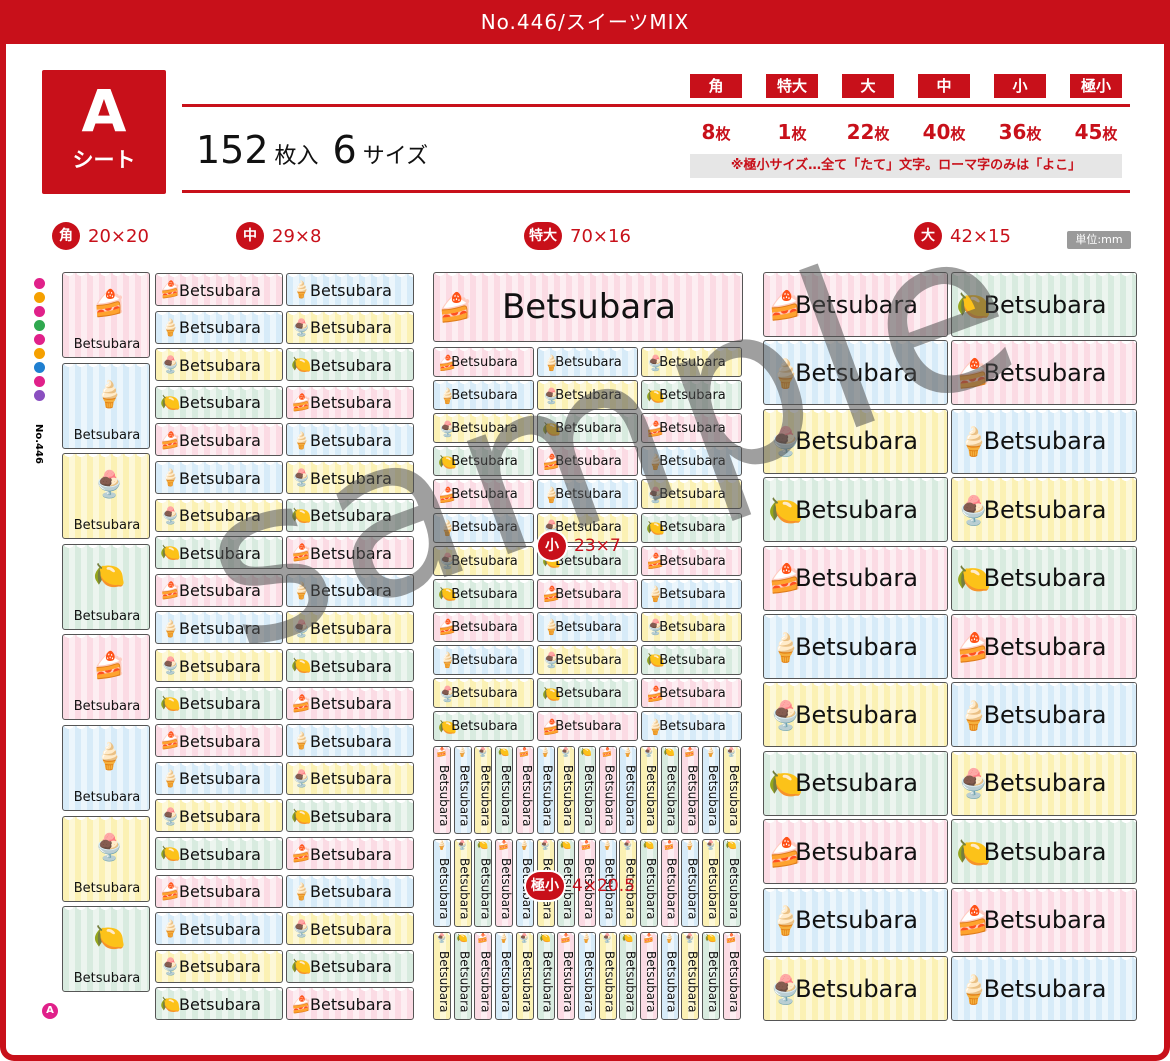  Describe the element at coordinates (1044, 852) in the screenshot. I see `large-label: 🍋 Betsubara` at that location.